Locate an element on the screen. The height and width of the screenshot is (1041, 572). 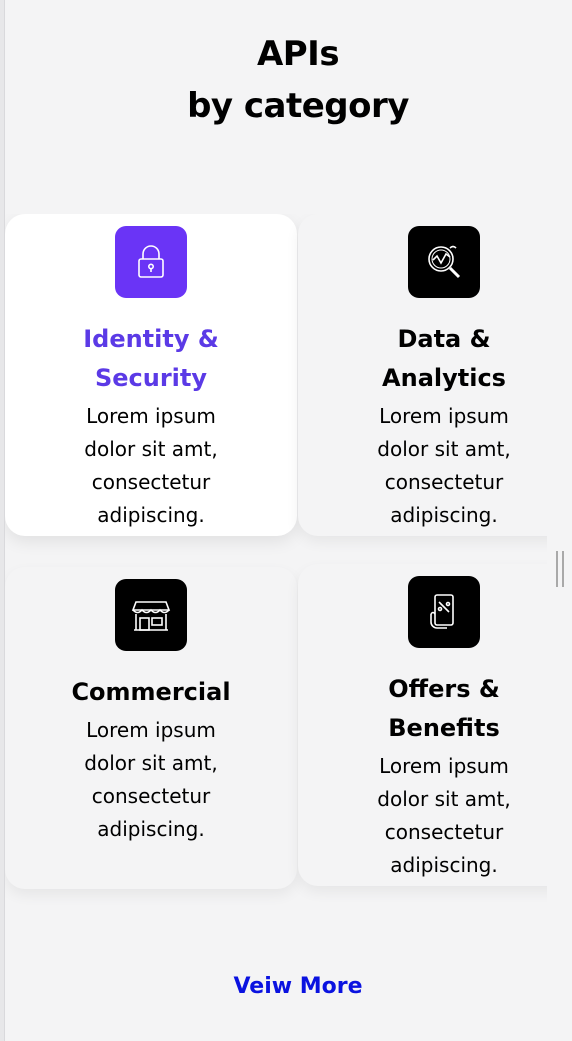
analytics-search-icon is located at coordinates (444, 262).